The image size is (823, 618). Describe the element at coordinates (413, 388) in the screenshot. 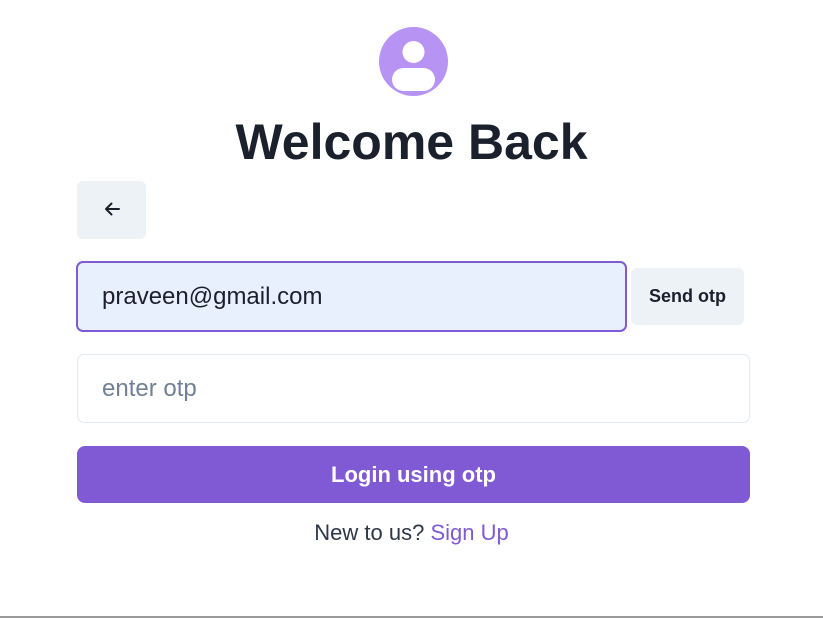

I see `otp-field` at that location.